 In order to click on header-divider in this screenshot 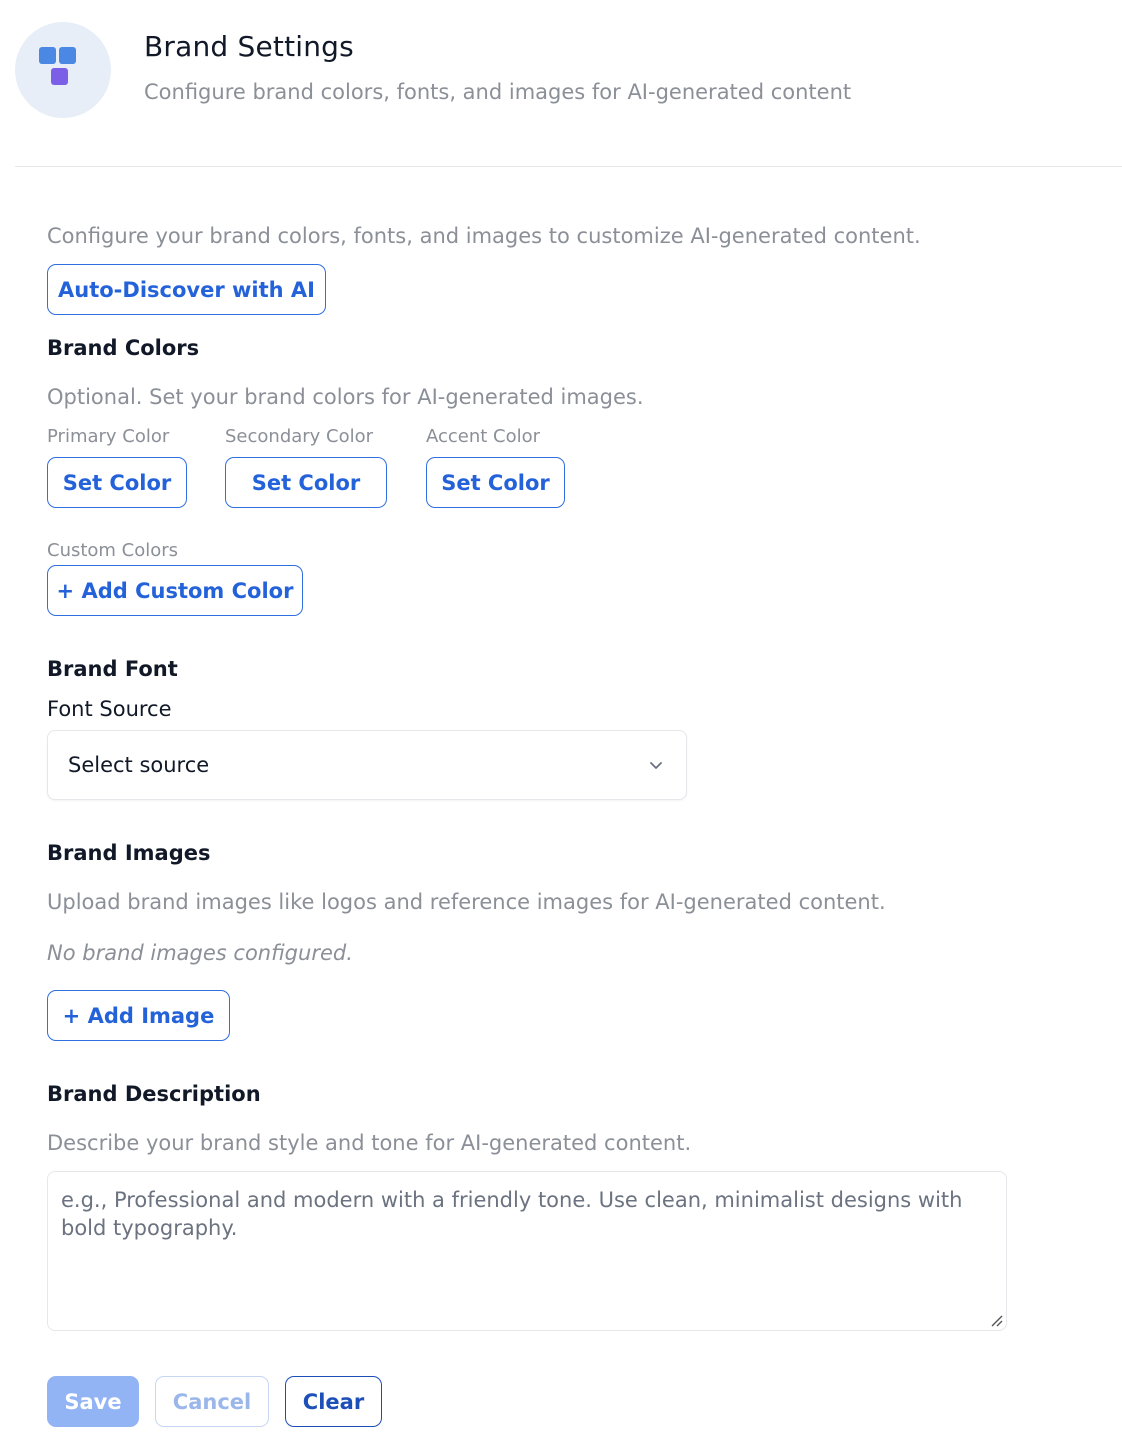, I will do `click(568, 166)`.